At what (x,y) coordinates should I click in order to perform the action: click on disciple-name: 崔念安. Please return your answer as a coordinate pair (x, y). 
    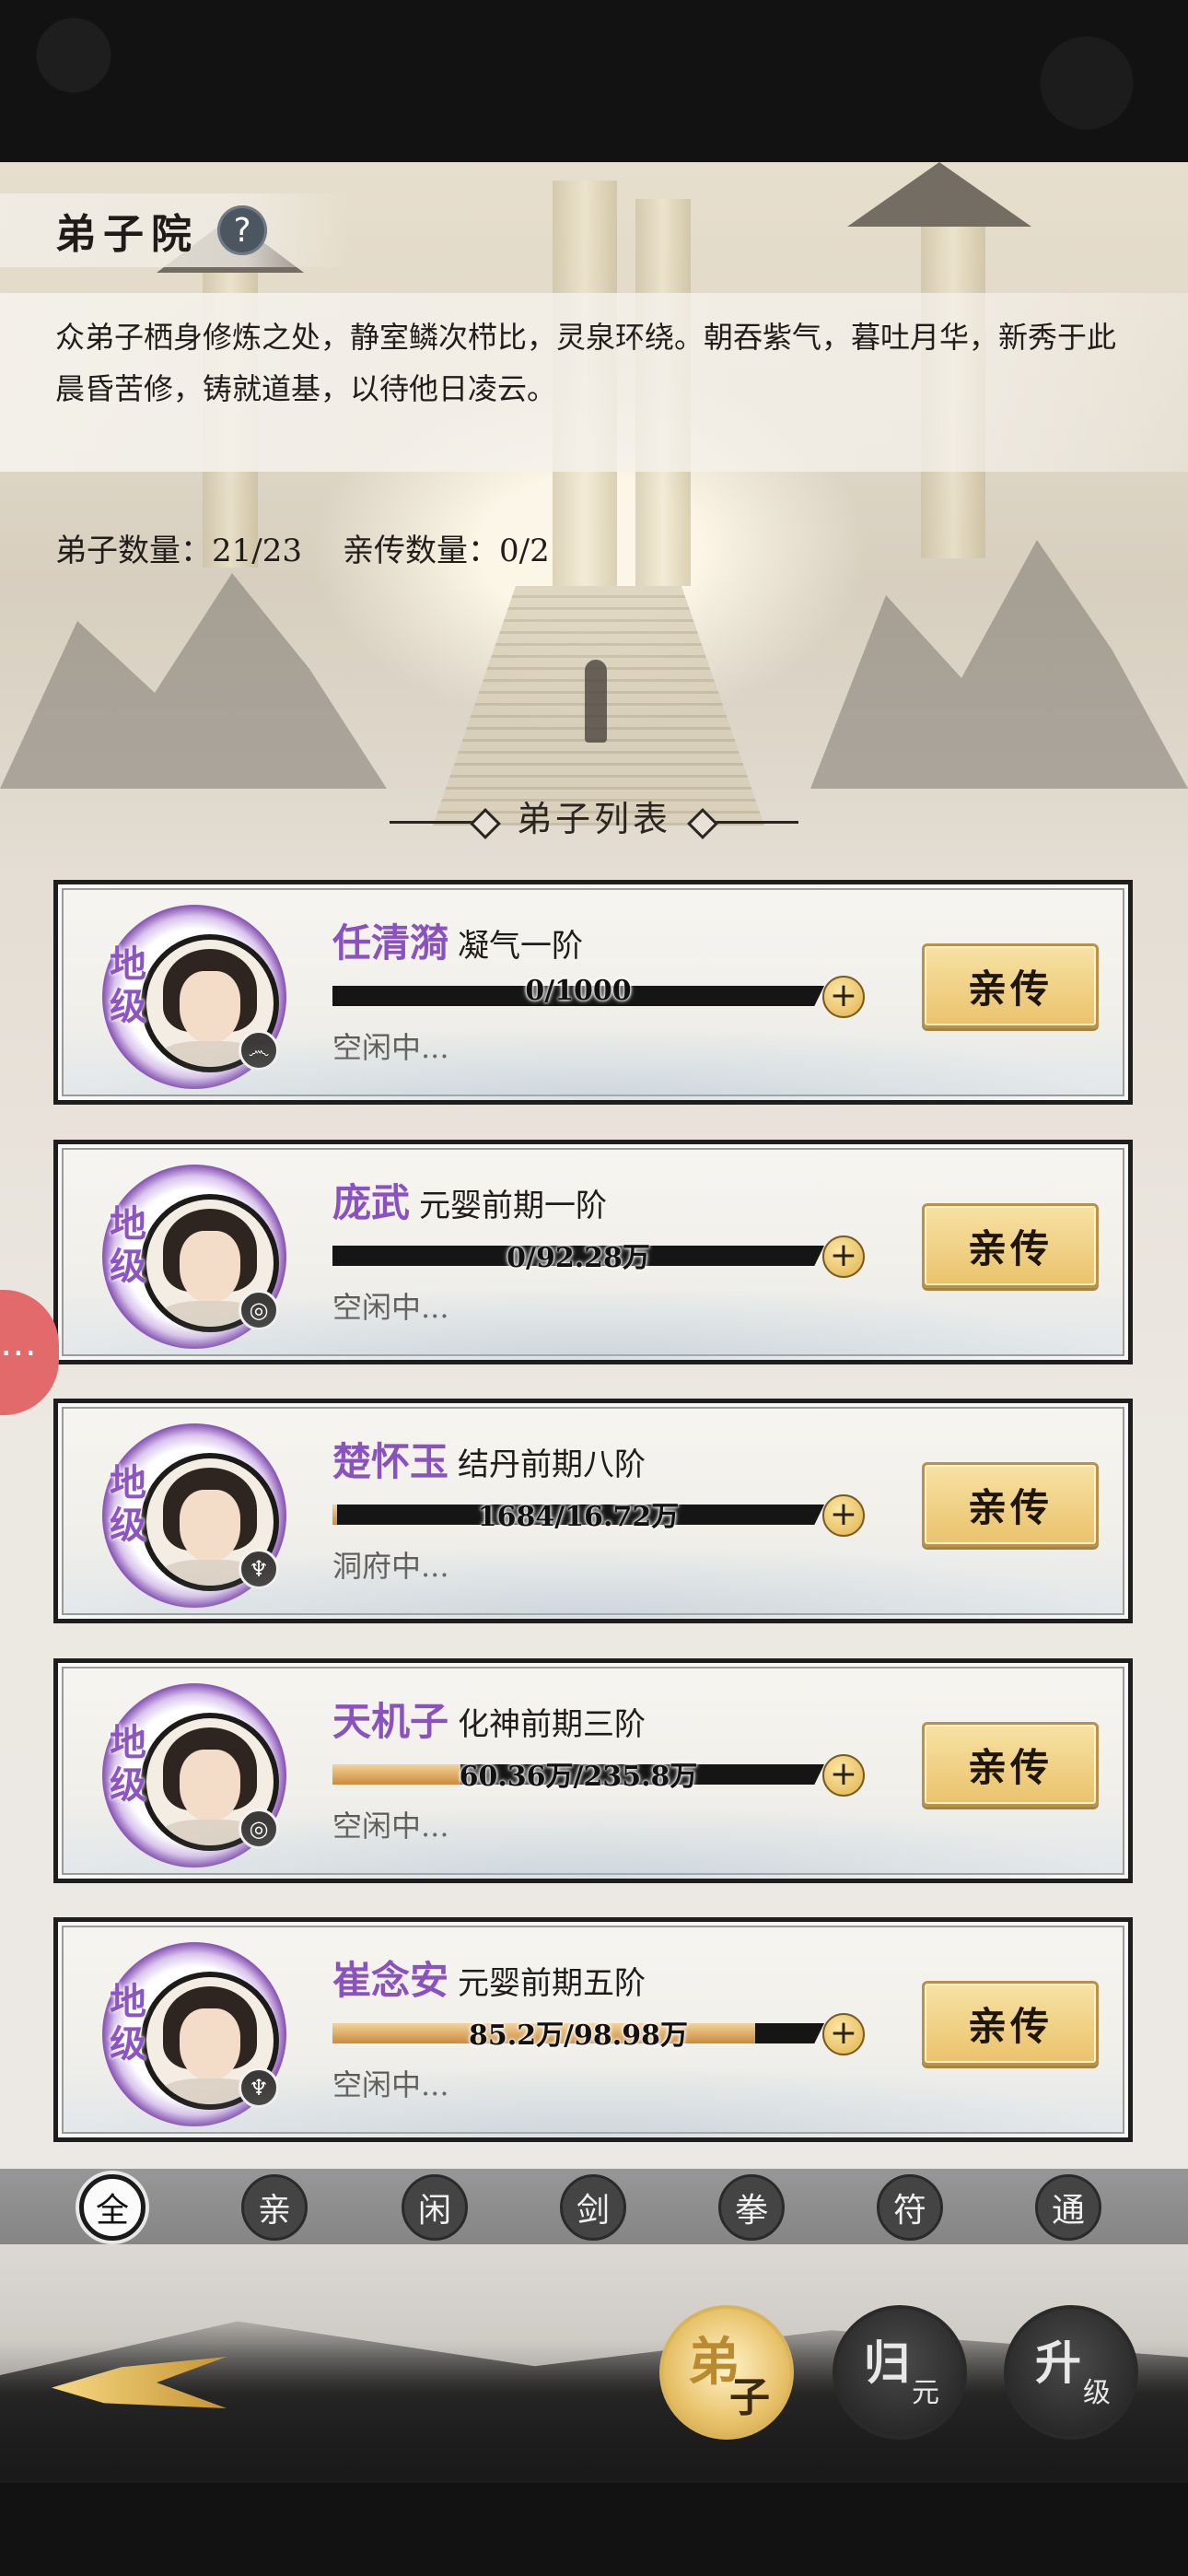
    Looking at the image, I should click on (390, 1980).